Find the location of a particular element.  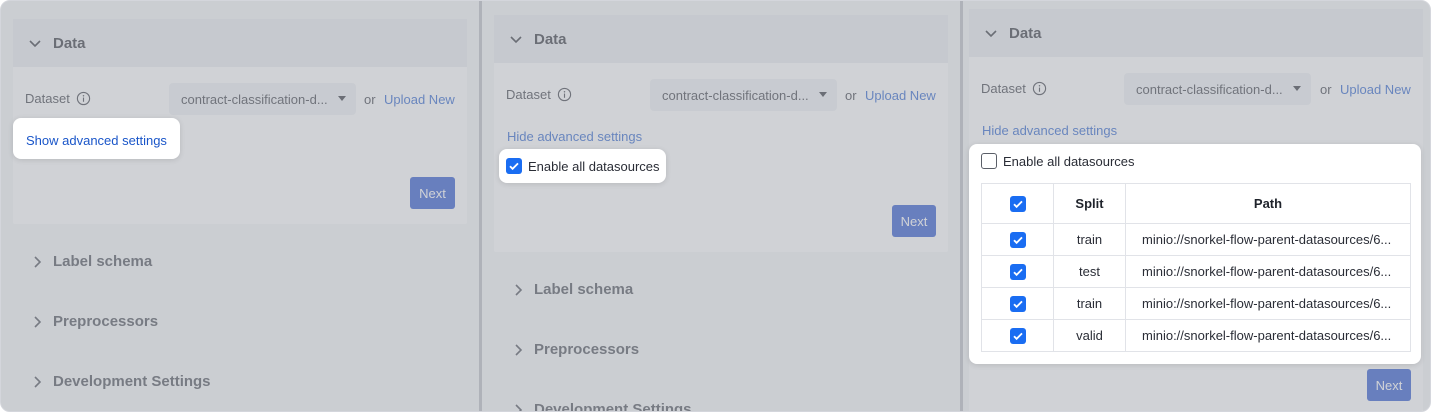

table-header-row: Split Path is located at coordinates (1196, 203).